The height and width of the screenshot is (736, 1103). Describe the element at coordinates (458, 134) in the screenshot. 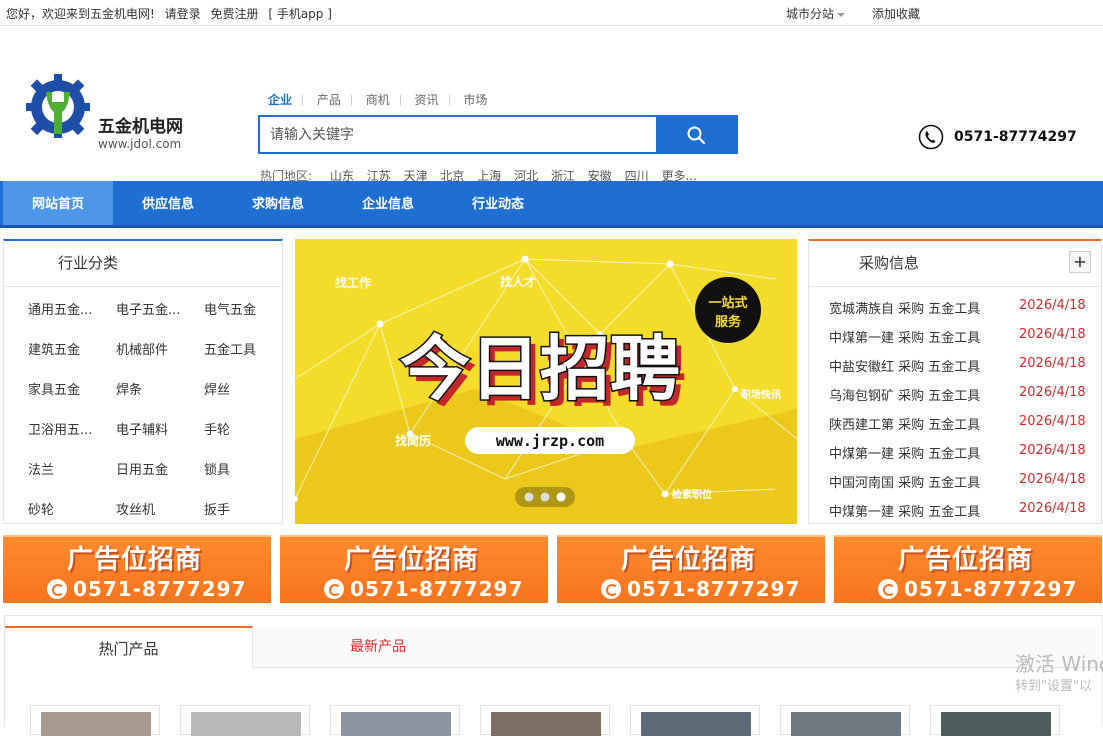

I see `search-input` at that location.